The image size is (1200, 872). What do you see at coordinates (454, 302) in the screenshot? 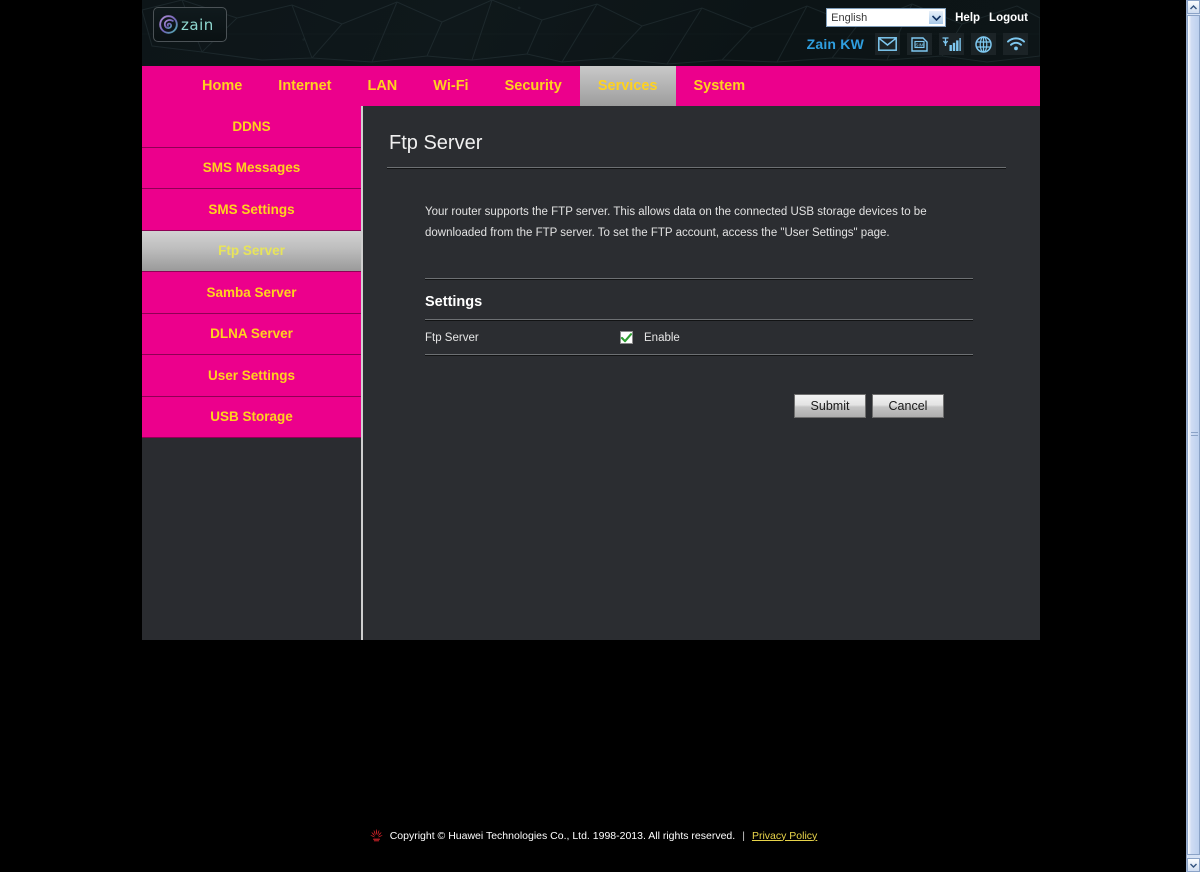
I see `settings-section-title: Settings` at bounding box center [454, 302].